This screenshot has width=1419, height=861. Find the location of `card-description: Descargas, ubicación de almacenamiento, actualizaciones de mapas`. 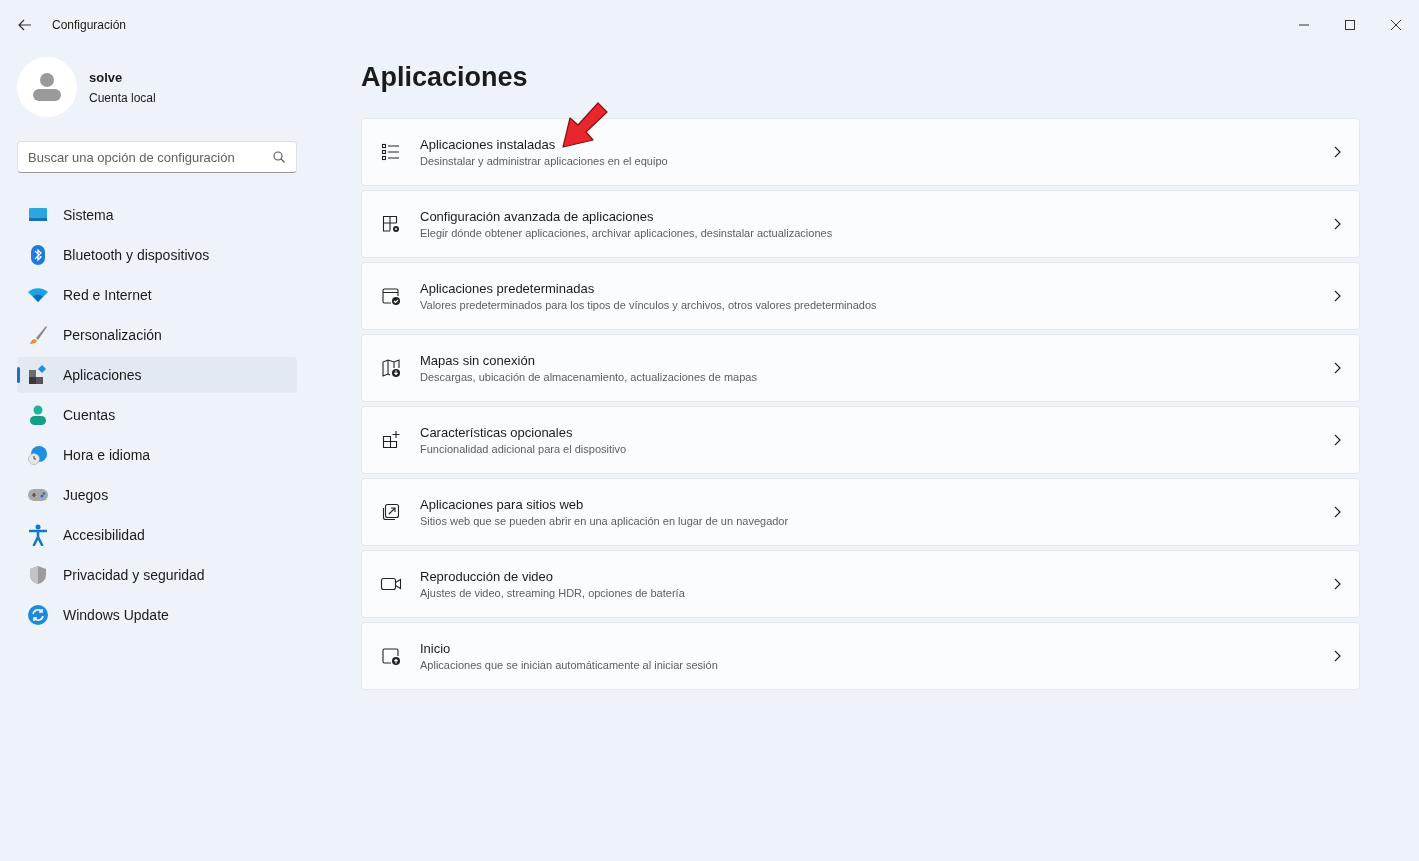

card-description: Descargas, ubicación de almacenamiento, actualizaciones de mapas is located at coordinates (588, 377).